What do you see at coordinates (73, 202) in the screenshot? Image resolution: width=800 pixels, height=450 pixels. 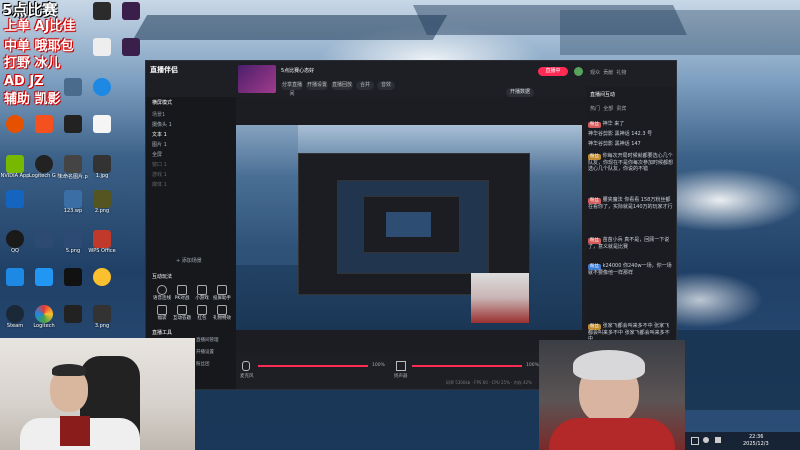 I see `wp-file-icon: 123.wp` at bounding box center [73, 202].